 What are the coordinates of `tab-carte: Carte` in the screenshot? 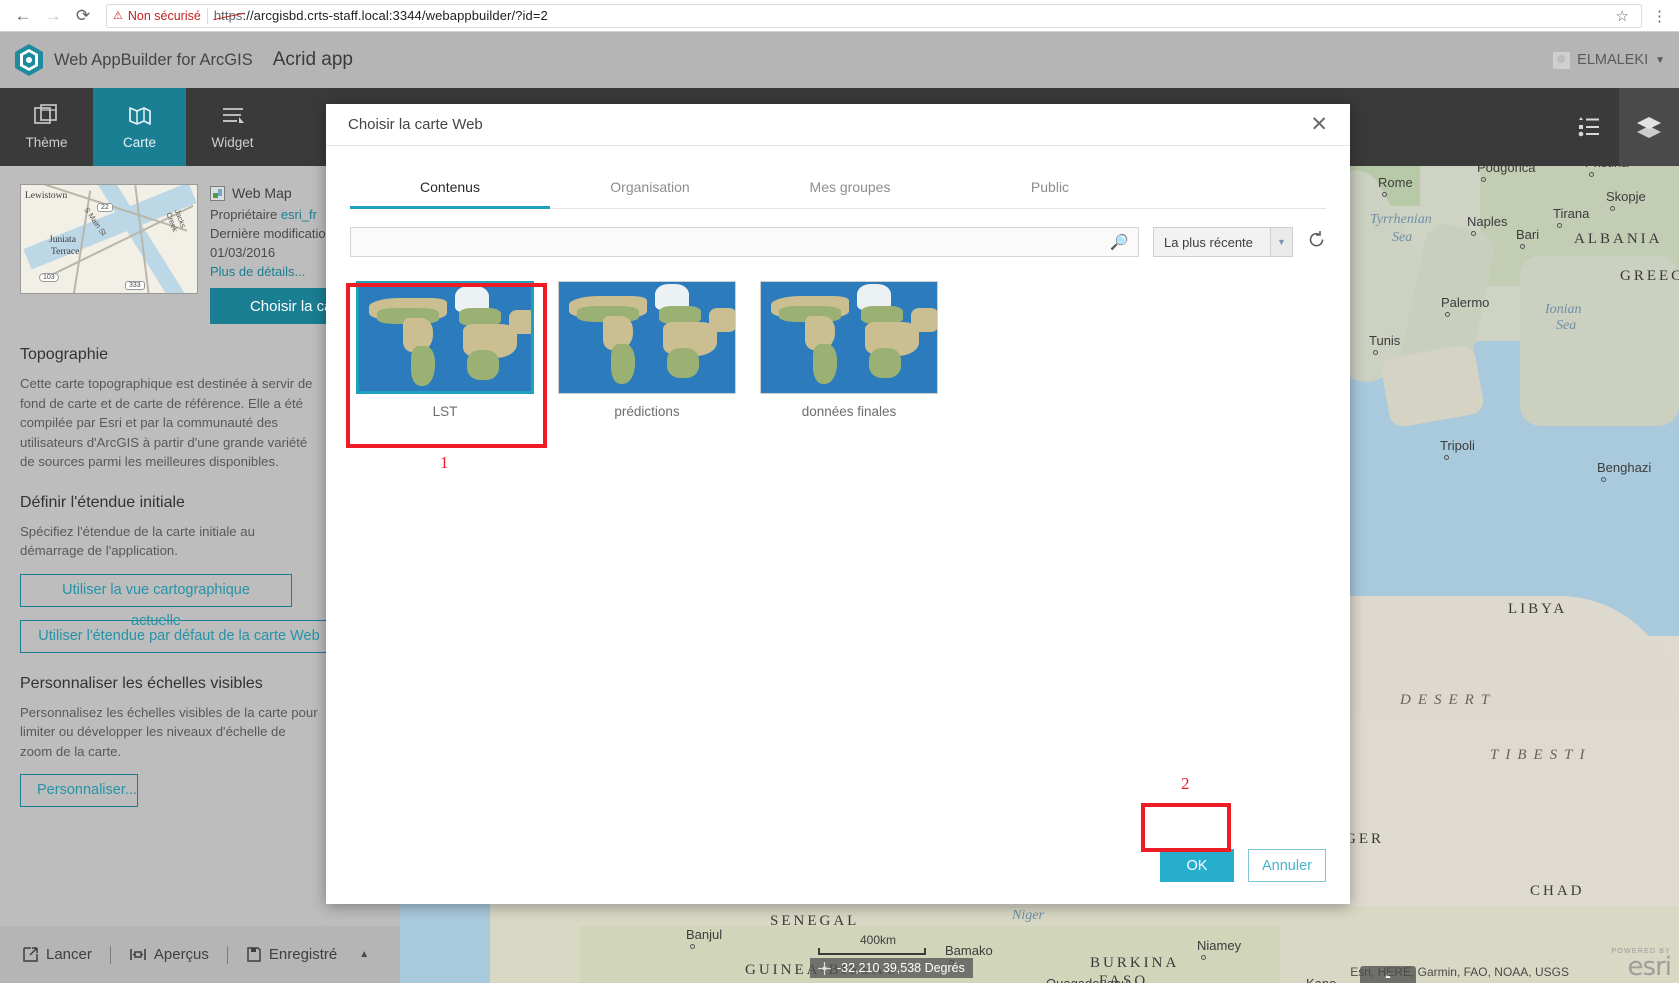 It's located at (139, 127).